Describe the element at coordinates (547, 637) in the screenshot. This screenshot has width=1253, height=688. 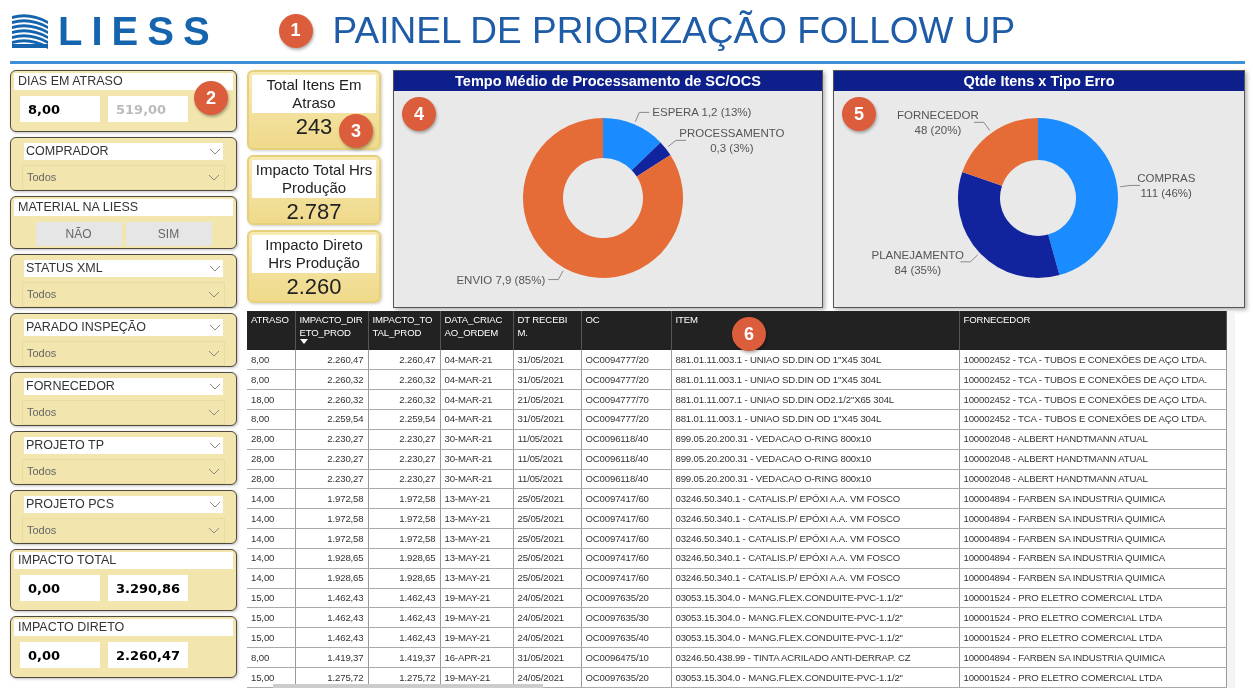
I see `table-cell: 24/05/2021` at that location.